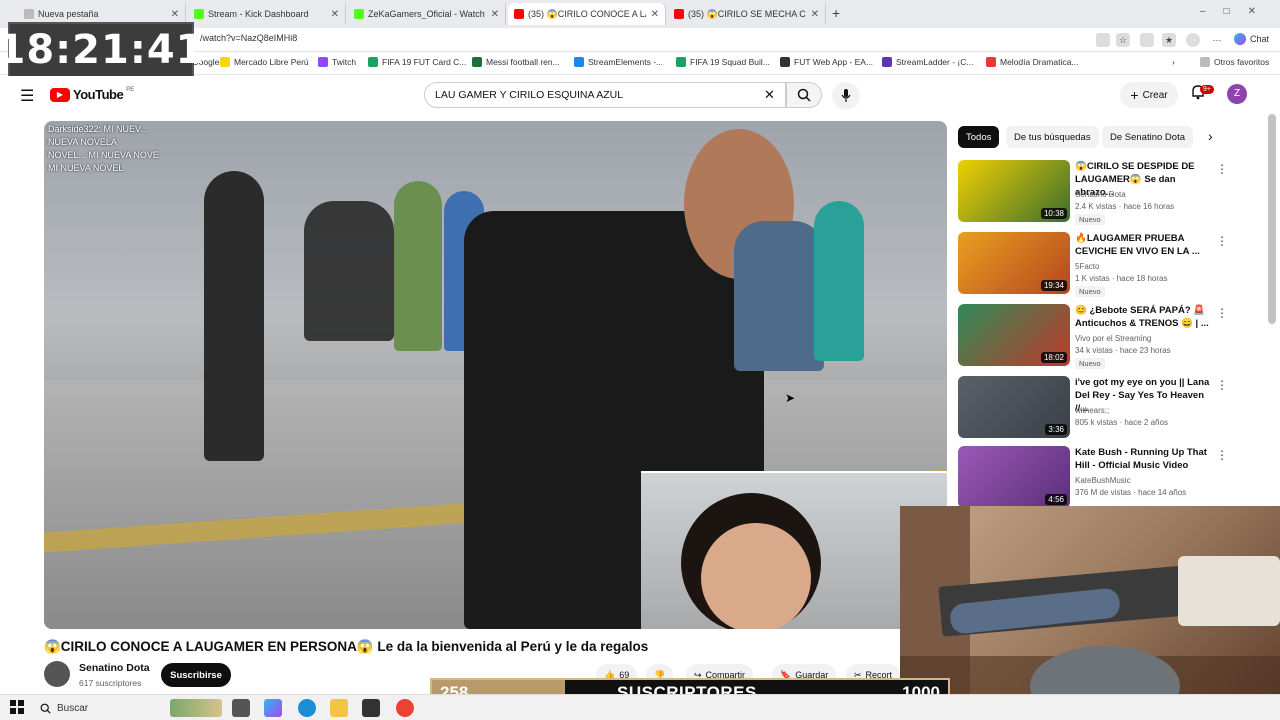 This screenshot has height=720, width=1280. Describe the element at coordinates (1237, 11) in the screenshot. I see `window-controls: –□✕` at that location.